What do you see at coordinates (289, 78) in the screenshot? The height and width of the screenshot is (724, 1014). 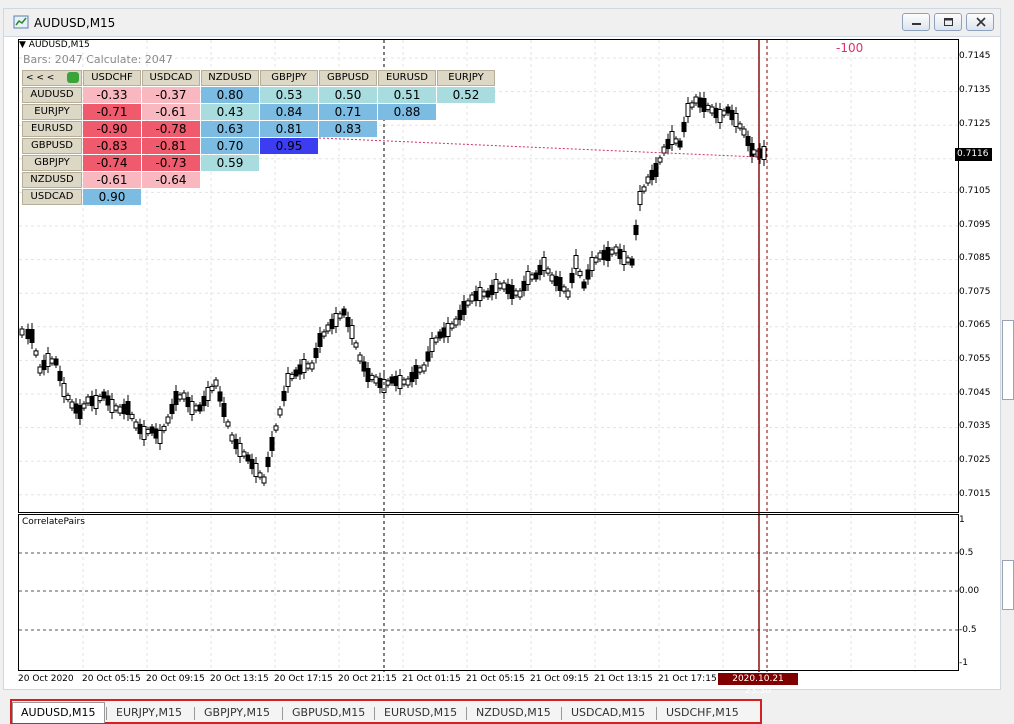 I see `matrix-column-header: GBPJPY` at bounding box center [289, 78].